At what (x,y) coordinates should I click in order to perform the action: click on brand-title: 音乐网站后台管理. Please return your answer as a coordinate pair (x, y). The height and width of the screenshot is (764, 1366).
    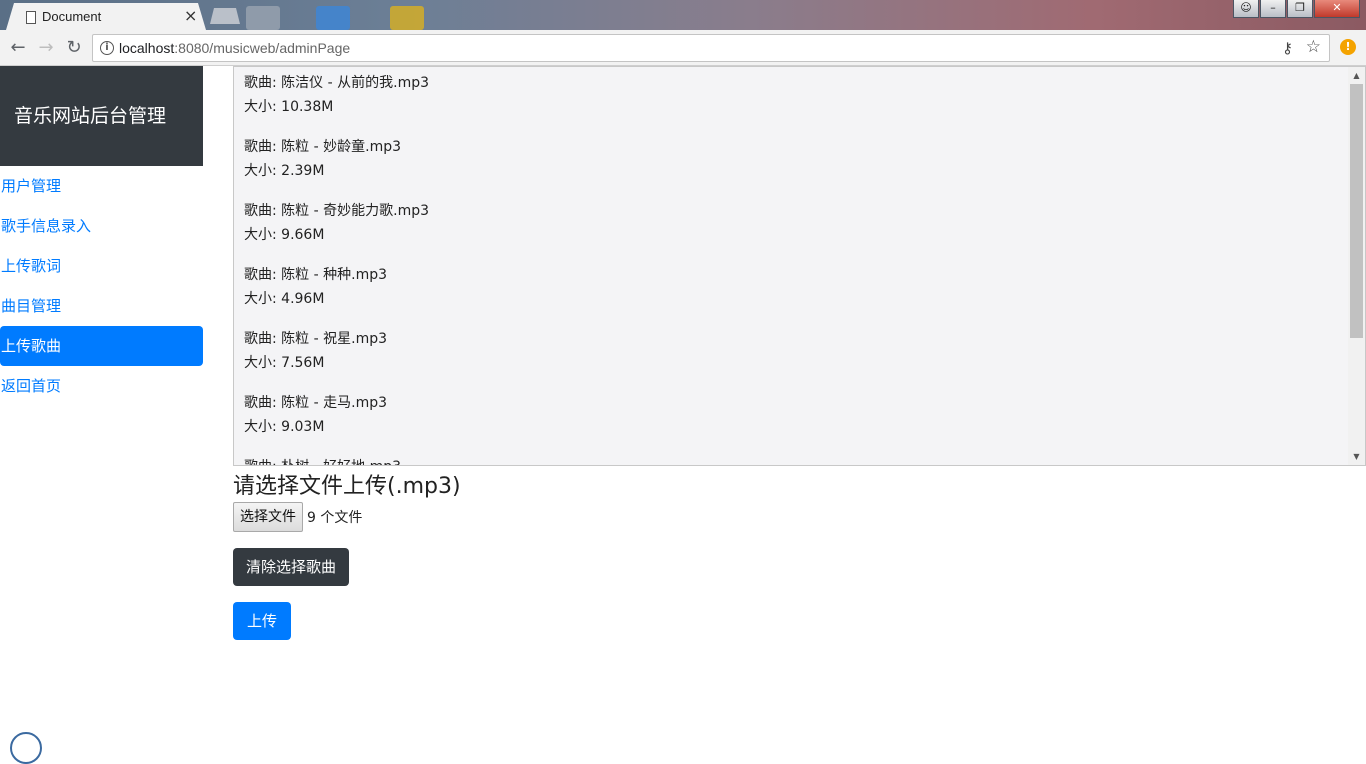
    Looking at the image, I should click on (101, 116).